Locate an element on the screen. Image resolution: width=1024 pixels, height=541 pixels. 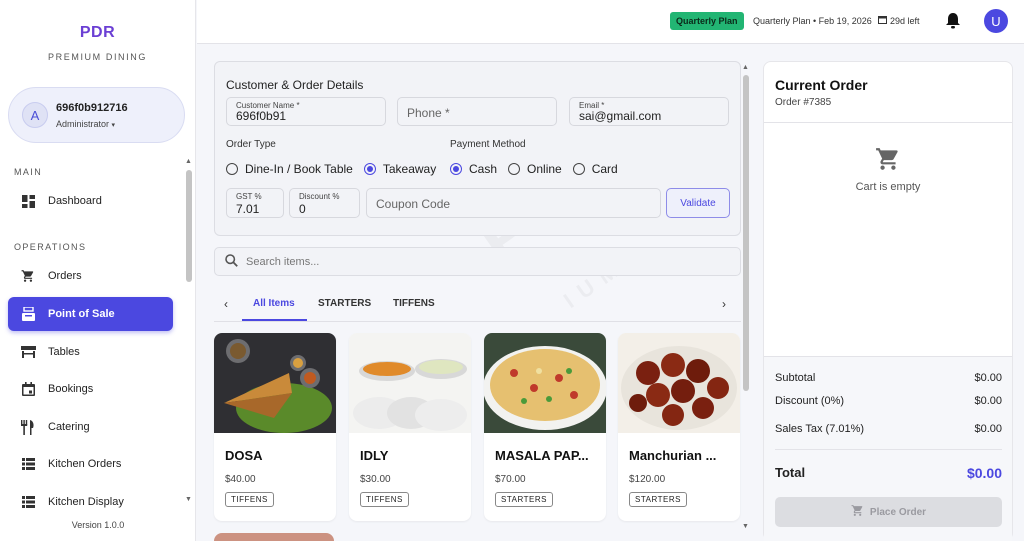
discount-value: $0.00 is located at coordinates (988, 401).